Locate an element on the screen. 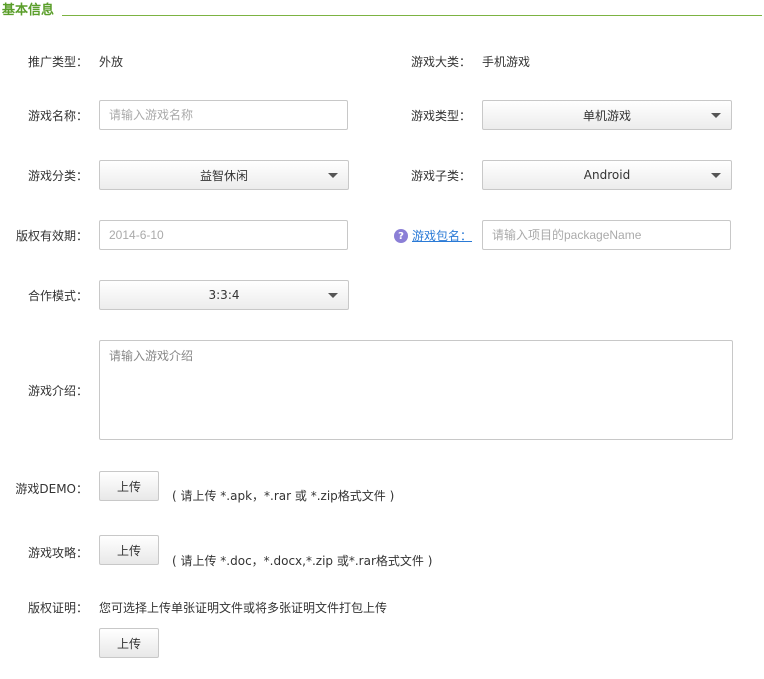  copyright-proof-upload-button: 上传 is located at coordinates (129, 643).